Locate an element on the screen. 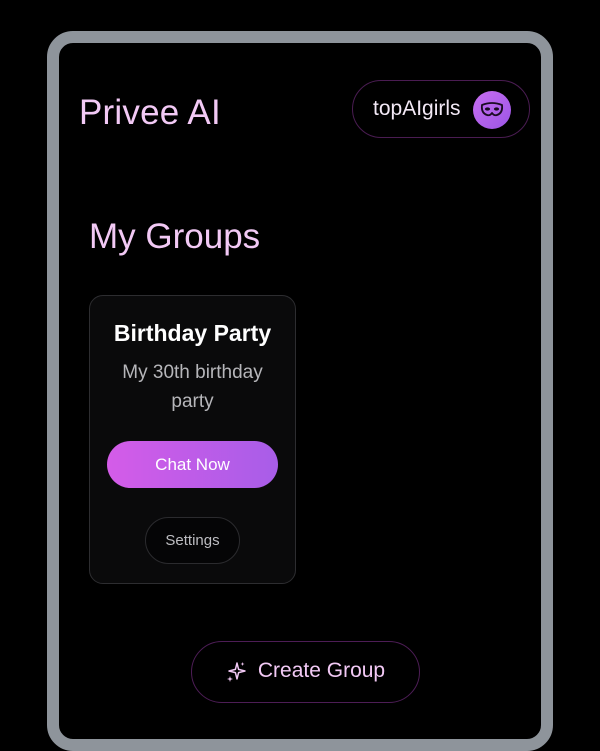 Image resolution: width=600 pixels, height=751 pixels. section-title-my-groups: My Groups is located at coordinates (175, 236).